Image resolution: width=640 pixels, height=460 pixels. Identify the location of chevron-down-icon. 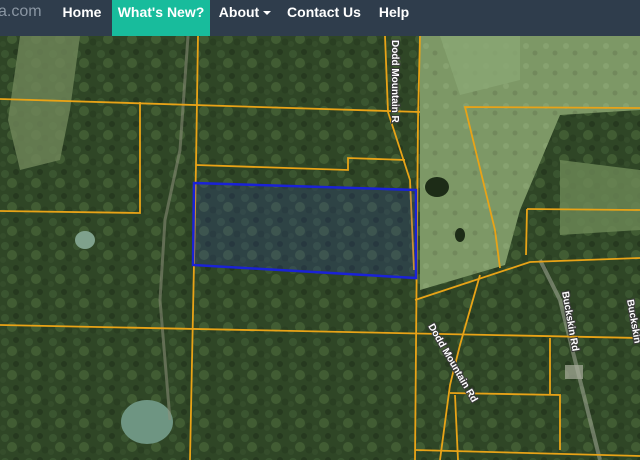
(267, 13).